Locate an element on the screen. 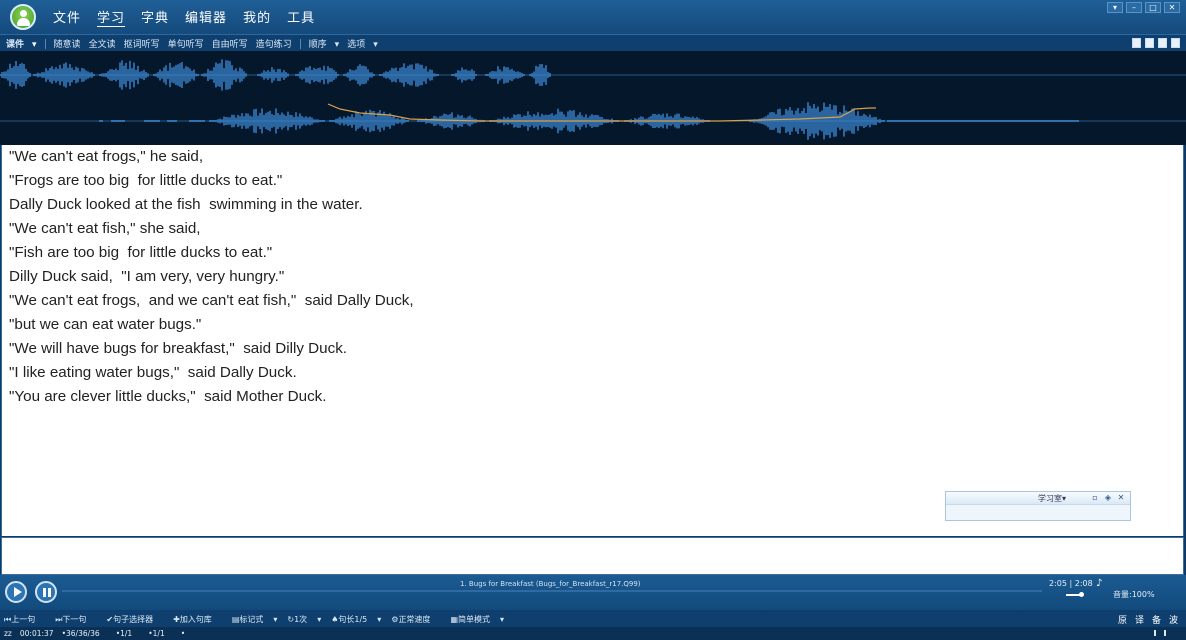 The height and width of the screenshot is (640, 1186). marker-dropdown: ▤标记式 ▾ is located at coordinates (255, 619).